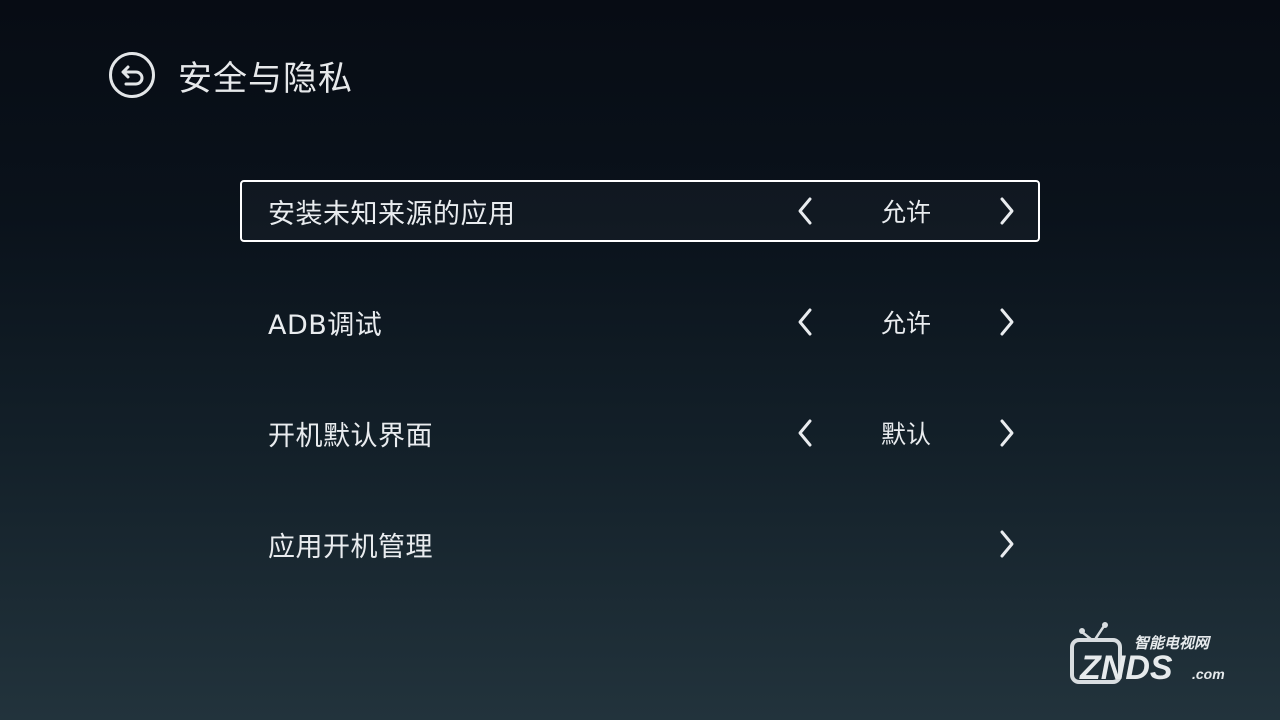  What do you see at coordinates (1208, 674) in the screenshot?
I see `watermark-suffix-text: .com` at bounding box center [1208, 674].